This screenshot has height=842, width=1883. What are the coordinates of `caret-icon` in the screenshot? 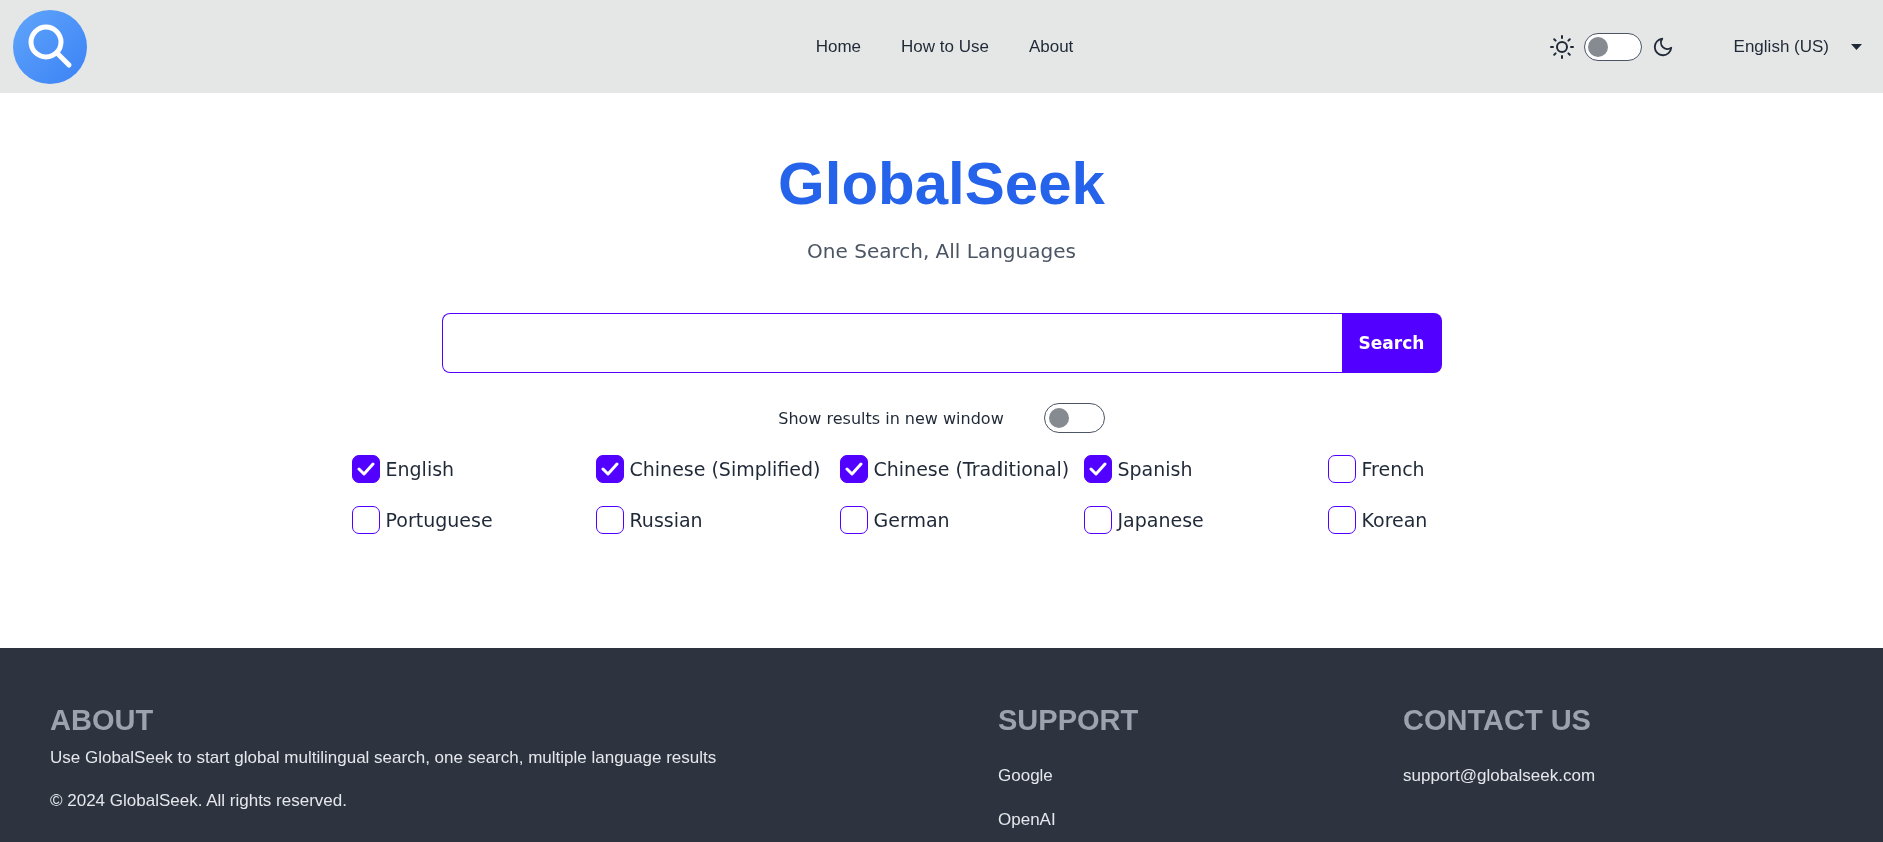 It's located at (1856, 46).